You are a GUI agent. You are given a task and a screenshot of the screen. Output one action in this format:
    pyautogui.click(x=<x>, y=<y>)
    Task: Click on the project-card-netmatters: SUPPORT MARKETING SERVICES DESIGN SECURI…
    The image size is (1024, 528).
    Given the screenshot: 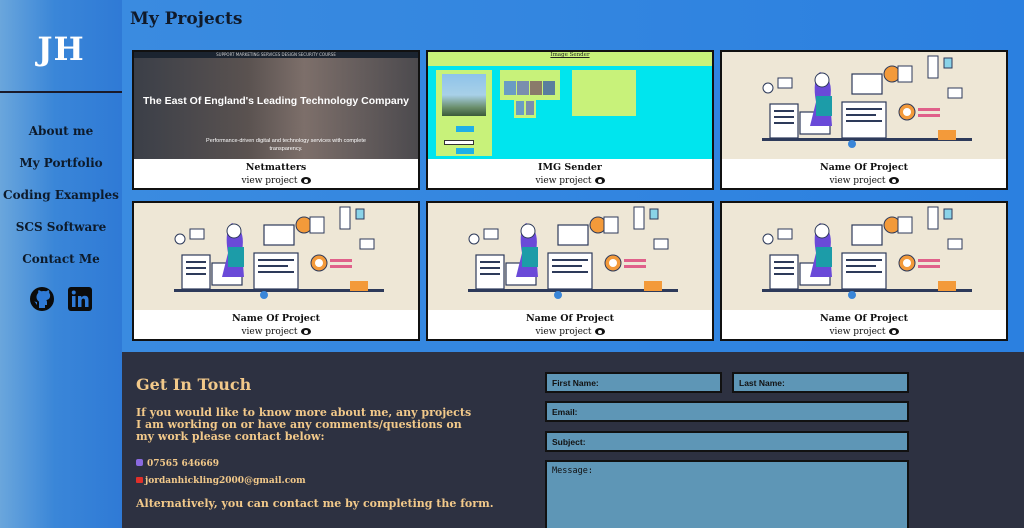 What is the action you would take?
    pyautogui.click(x=276, y=120)
    